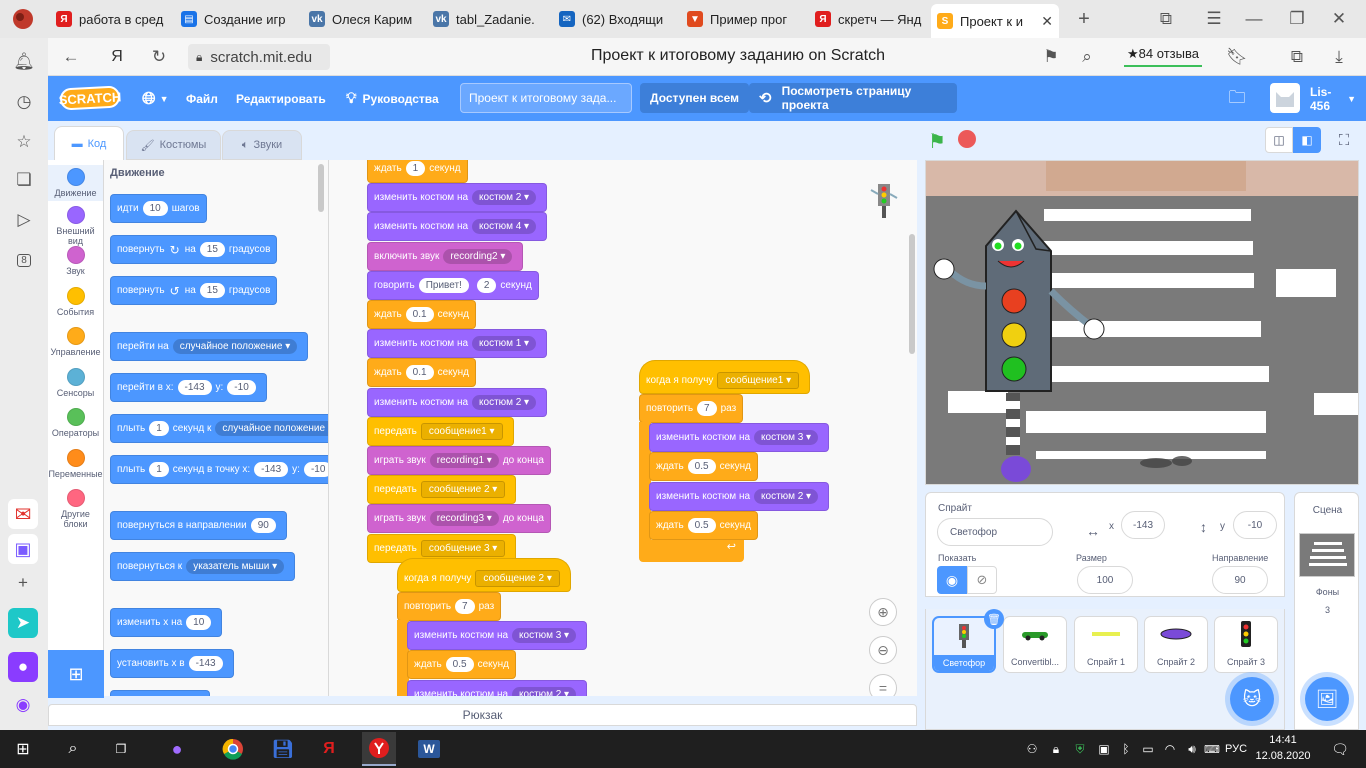  Describe the element at coordinates (263, 525) in the screenshot. I see `block-input: 90` at that location.